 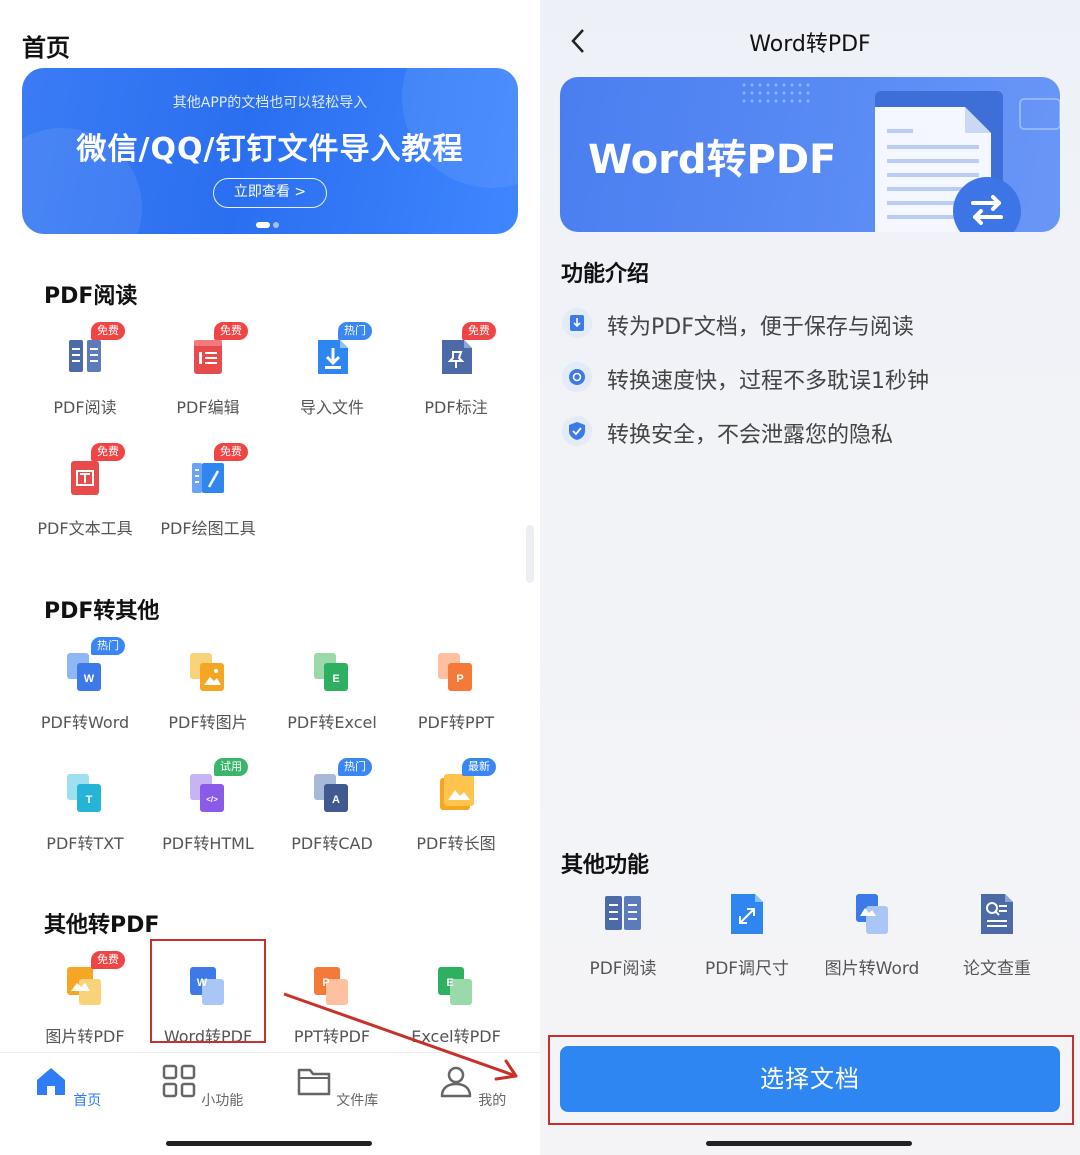 What do you see at coordinates (276, 225) in the screenshot?
I see `carousel-dot` at bounding box center [276, 225].